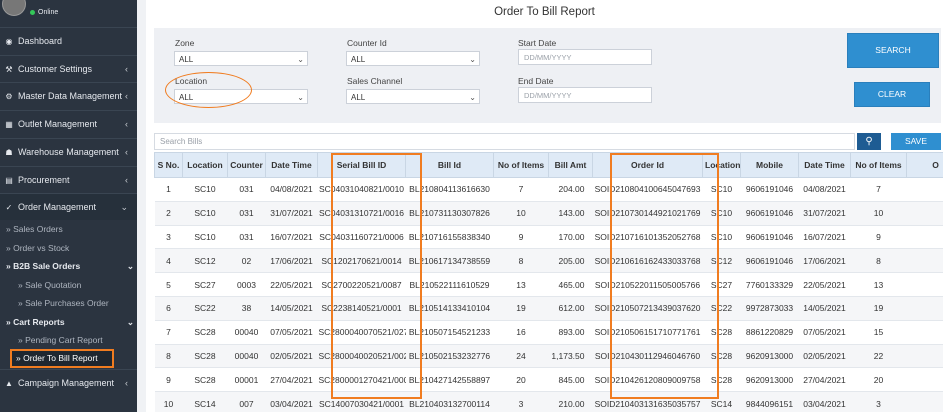 This screenshot has height=412, width=943. I want to click on nav-master-data: ⚙ Master Data Management ‹, so click(68, 95).